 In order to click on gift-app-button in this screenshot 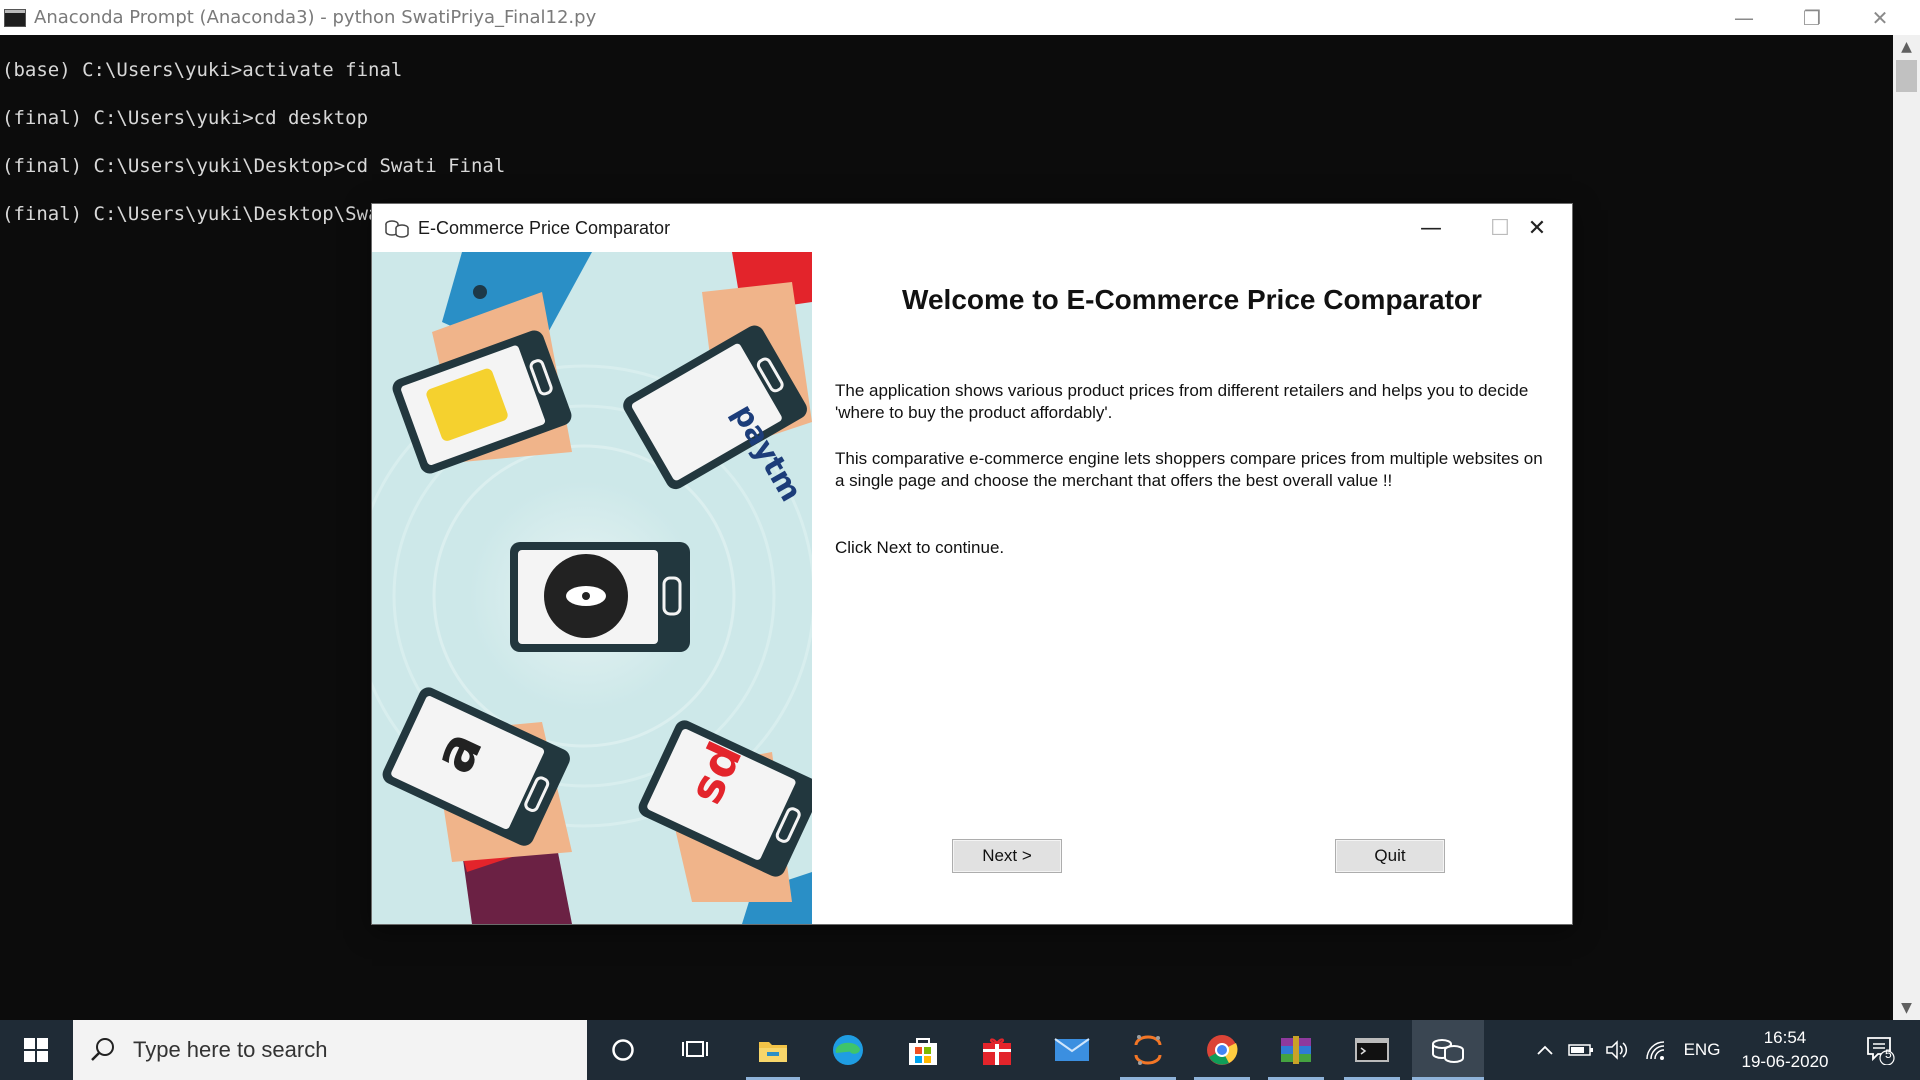, I will do `click(997, 1050)`.